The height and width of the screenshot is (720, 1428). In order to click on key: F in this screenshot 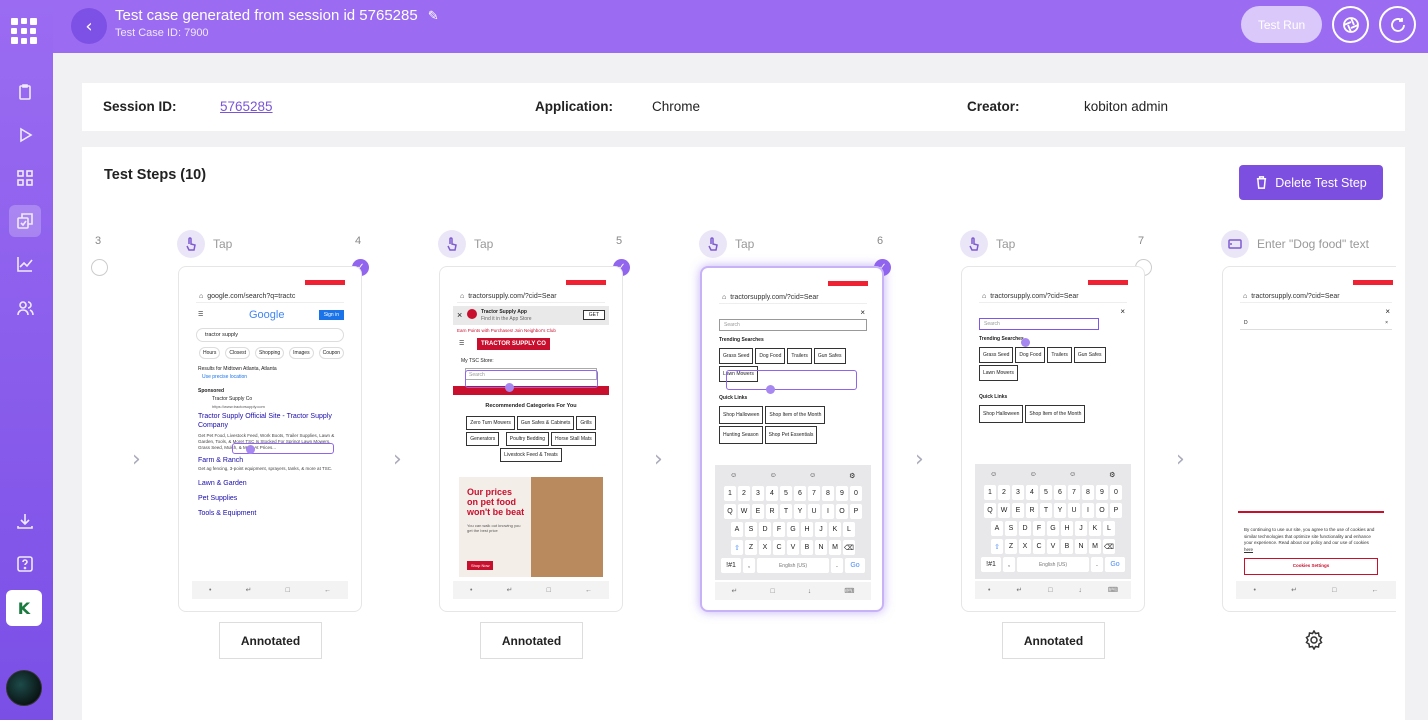, I will do `click(1039, 528)`.